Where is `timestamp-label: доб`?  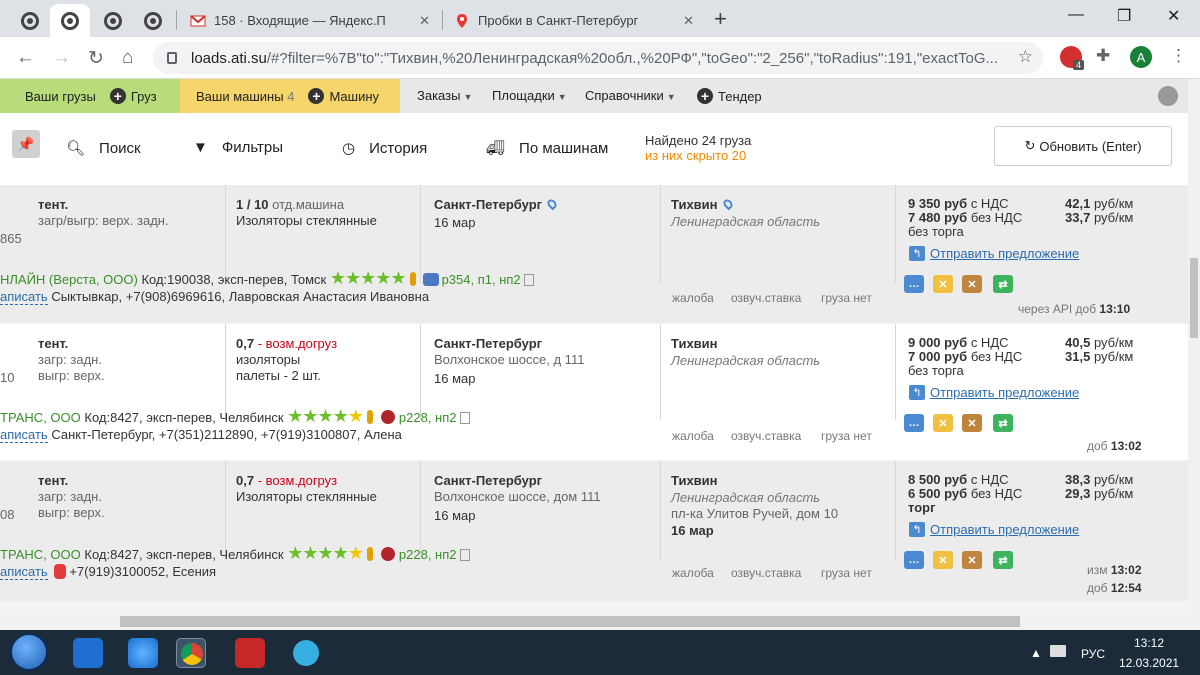
timestamp-label: доб is located at coordinates (1097, 588).